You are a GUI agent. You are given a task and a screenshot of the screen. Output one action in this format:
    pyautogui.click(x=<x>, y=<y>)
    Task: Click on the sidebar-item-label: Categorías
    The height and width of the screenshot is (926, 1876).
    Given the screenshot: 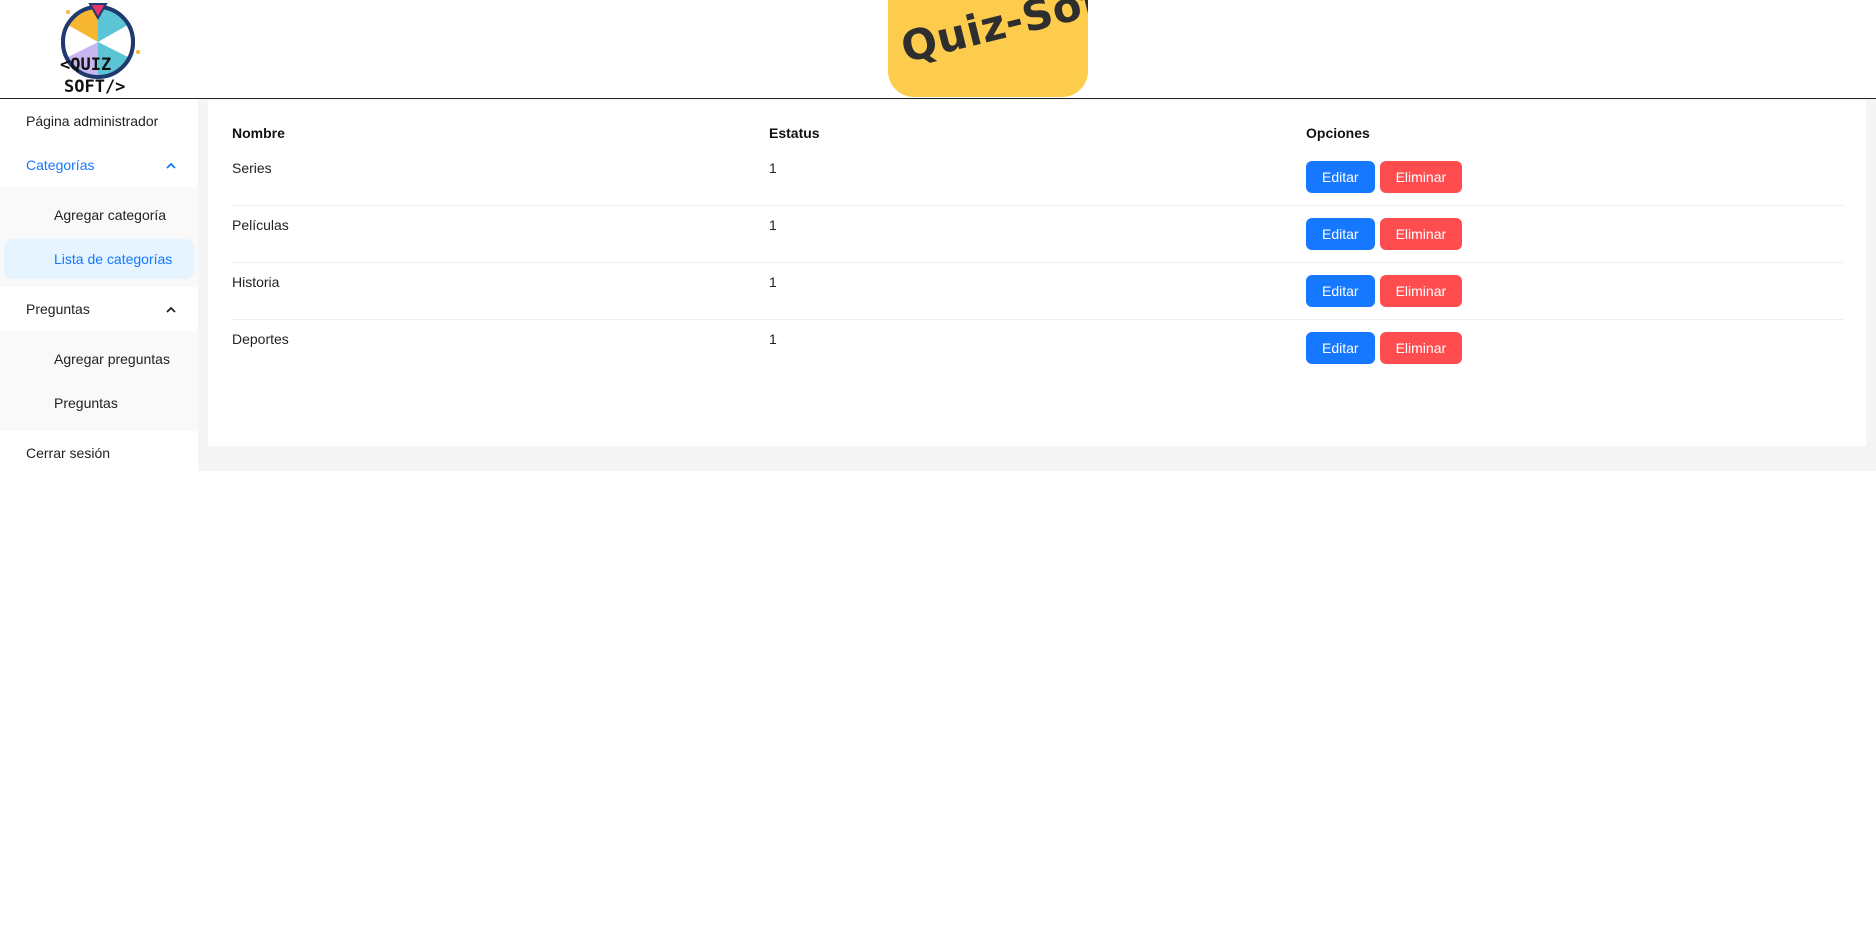 What is the action you would take?
    pyautogui.click(x=60, y=165)
    